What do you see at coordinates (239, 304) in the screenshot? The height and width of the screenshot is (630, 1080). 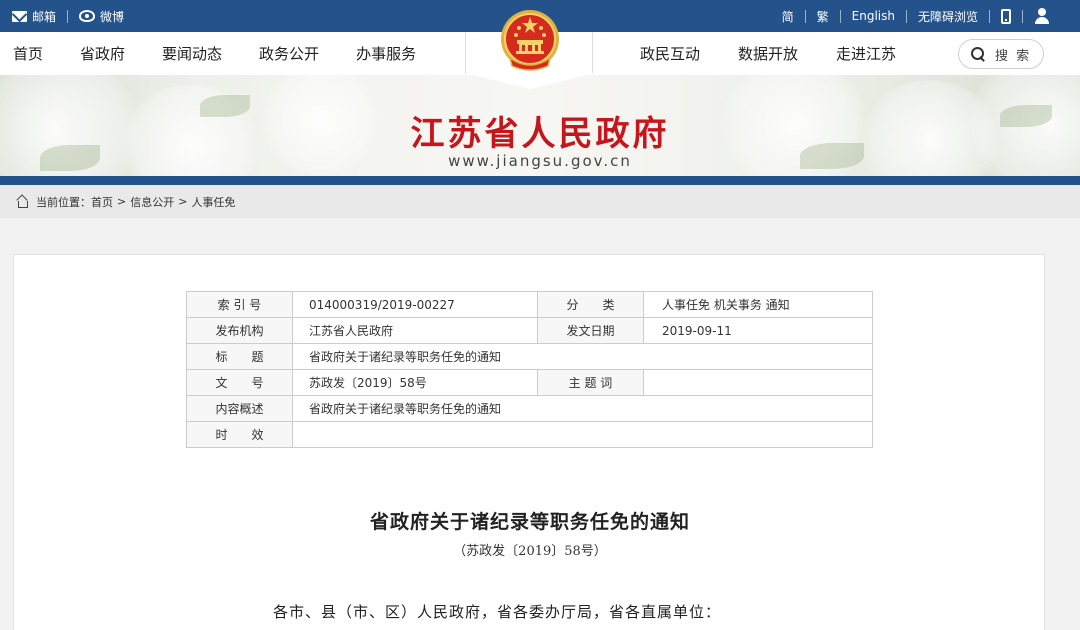 I see `index-no-label: 索 引 号` at bounding box center [239, 304].